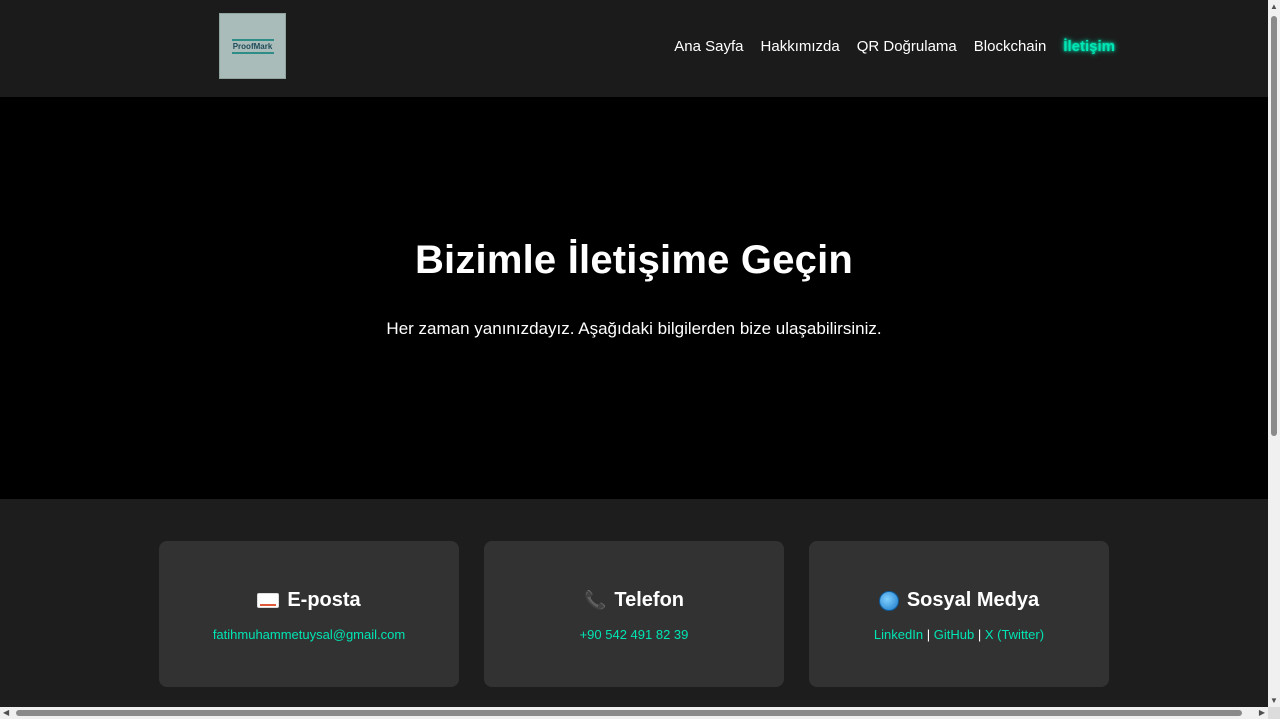 The width and height of the screenshot is (1280, 719). I want to click on phone-card: 📞 Telefon +90 542 491 82 39, so click(634, 614).